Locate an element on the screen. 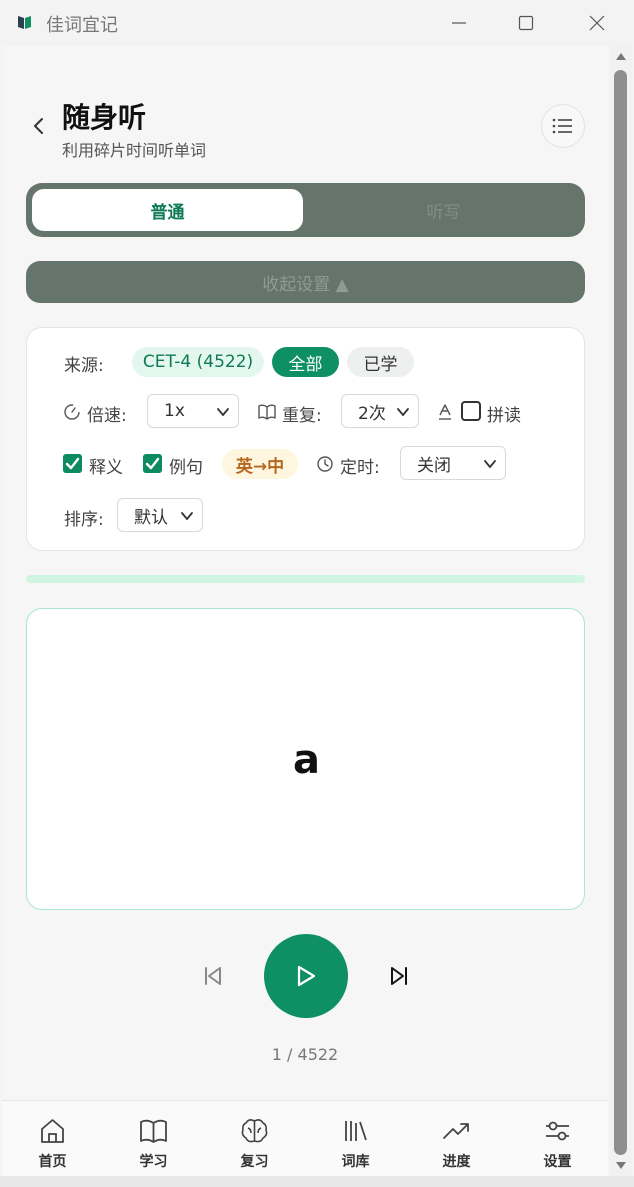  minimize-icon is located at coordinates (459, 23).